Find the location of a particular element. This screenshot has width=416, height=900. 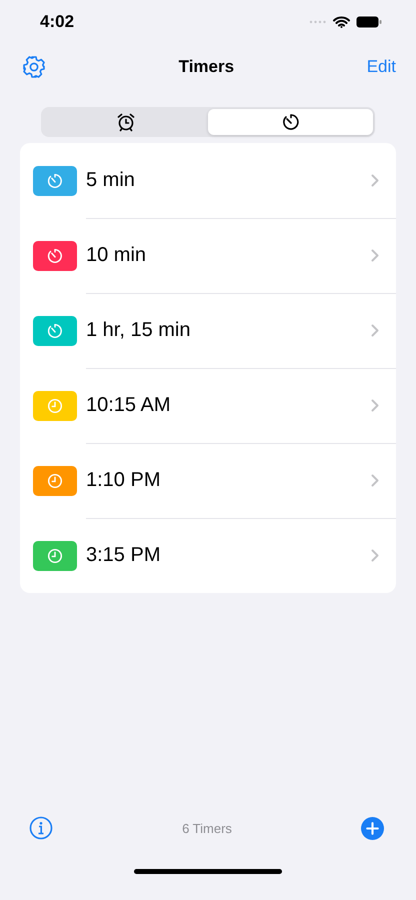

timer-label: 10 min is located at coordinates (116, 255).